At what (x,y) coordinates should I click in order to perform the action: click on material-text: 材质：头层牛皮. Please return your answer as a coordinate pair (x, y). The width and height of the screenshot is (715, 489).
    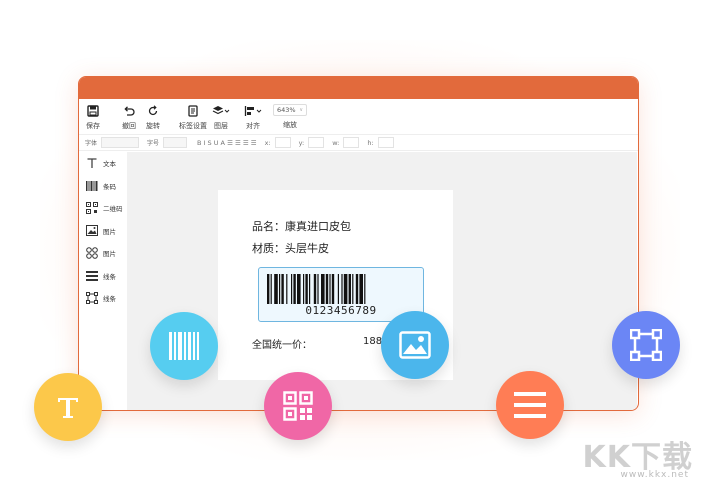
    Looking at the image, I should click on (290, 248).